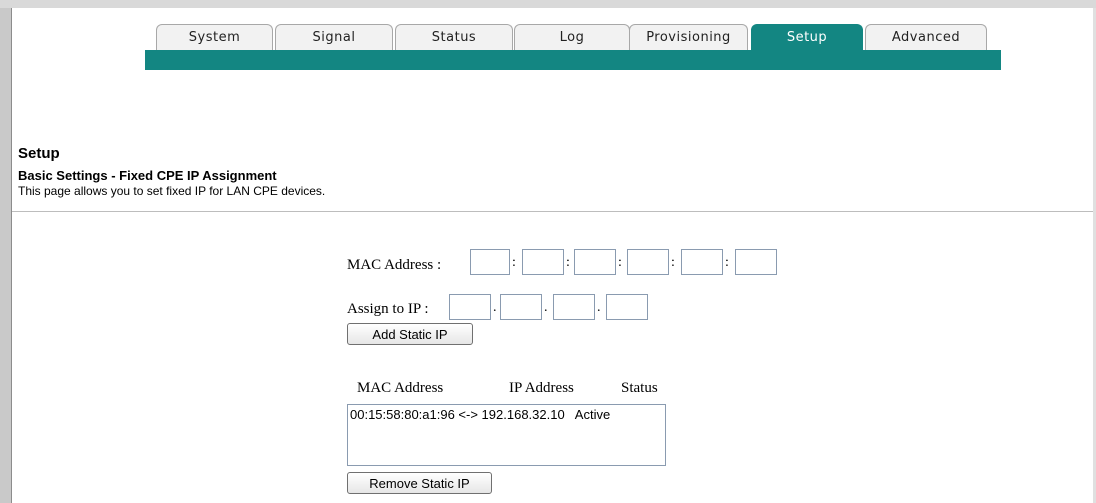  Describe the element at coordinates (419, 483) in the screenshot. I see `remove-static-ip-button: Remove Static IP` at that location.